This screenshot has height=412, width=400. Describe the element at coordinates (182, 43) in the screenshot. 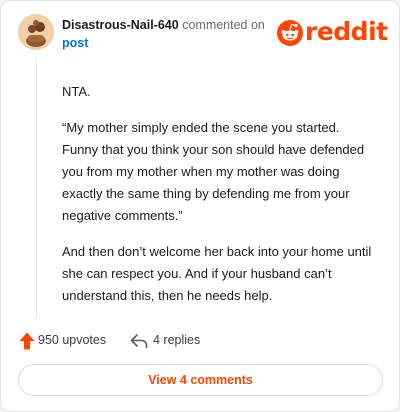

I see `post-link: post` at that location.